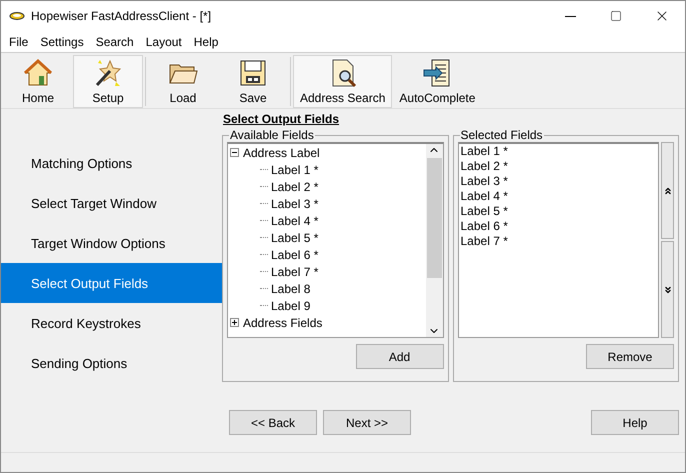 This screenshot has width=686, height=473. I want to click on list-item: Label 6 *, so click(558, 226).